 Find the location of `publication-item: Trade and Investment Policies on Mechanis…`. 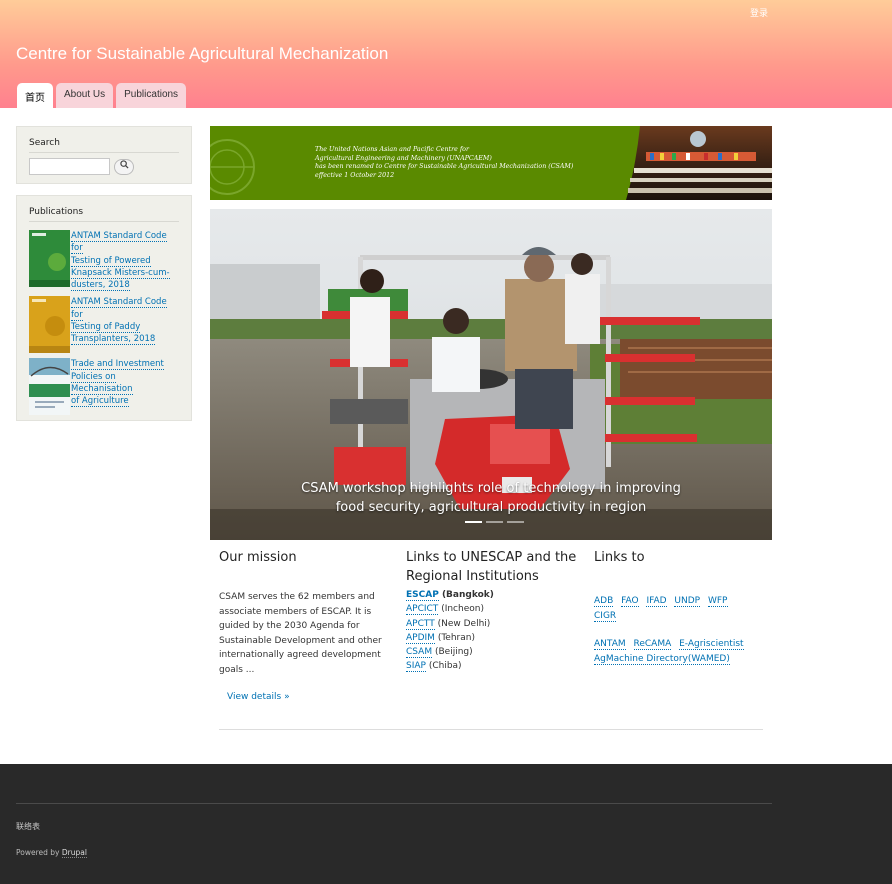

publication-item: Trade and Investment Policies on Mechanis… is located at coordinates (104, 387).